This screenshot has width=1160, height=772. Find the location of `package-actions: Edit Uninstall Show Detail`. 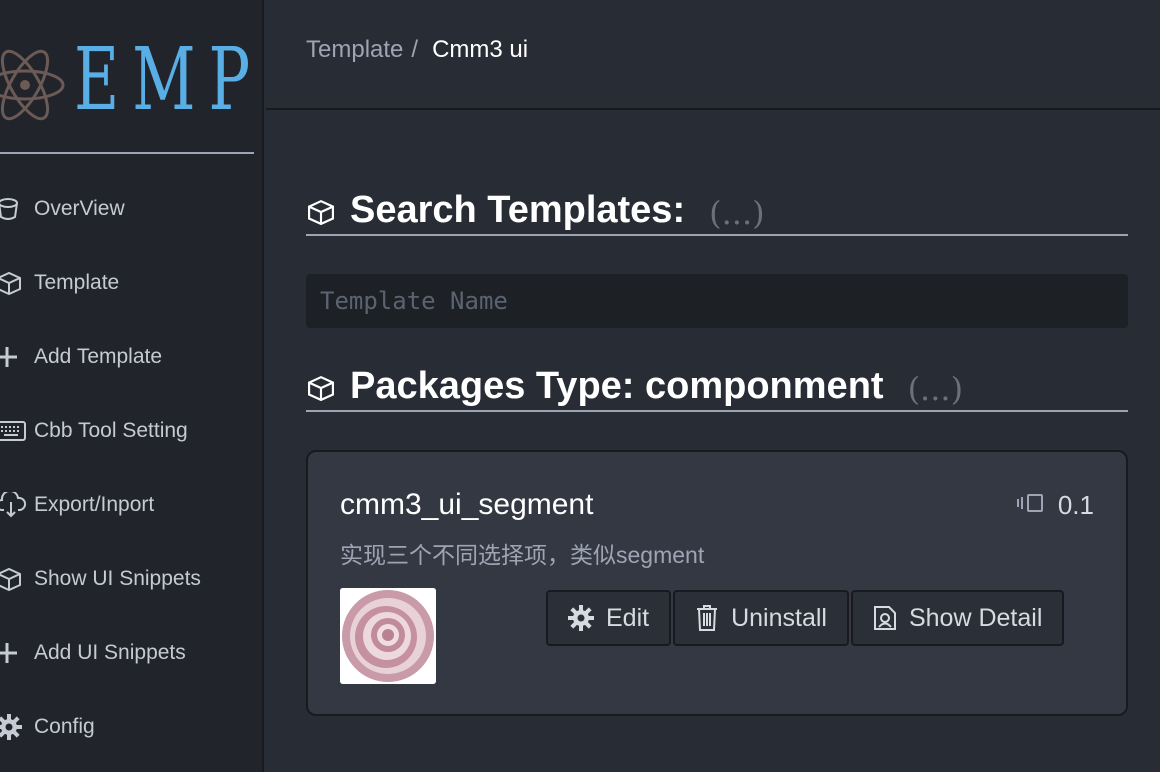

package-actions: Edit Uninstall Show Detail is located at coordinates (806, 618).